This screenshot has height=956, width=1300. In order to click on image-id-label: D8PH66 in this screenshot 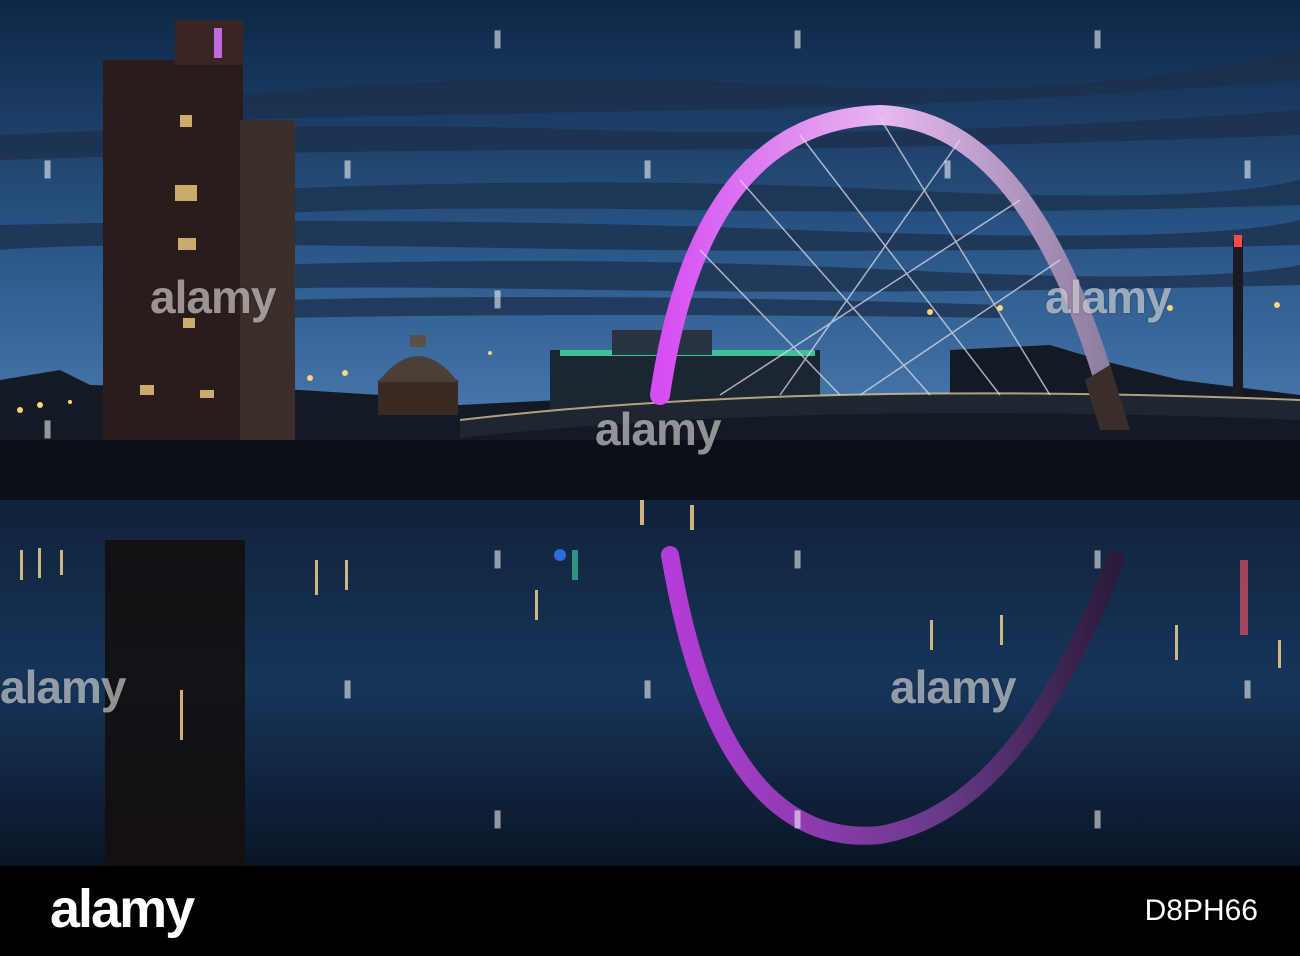, I will do `click(1201, 910)`.